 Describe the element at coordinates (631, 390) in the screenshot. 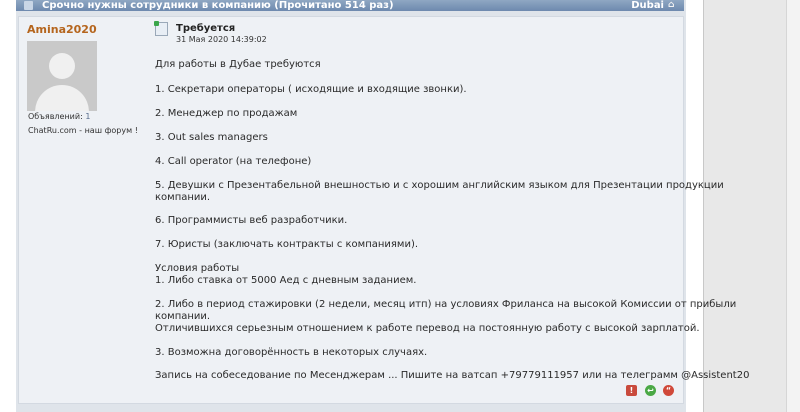

I see `report-icon: !` at that location.